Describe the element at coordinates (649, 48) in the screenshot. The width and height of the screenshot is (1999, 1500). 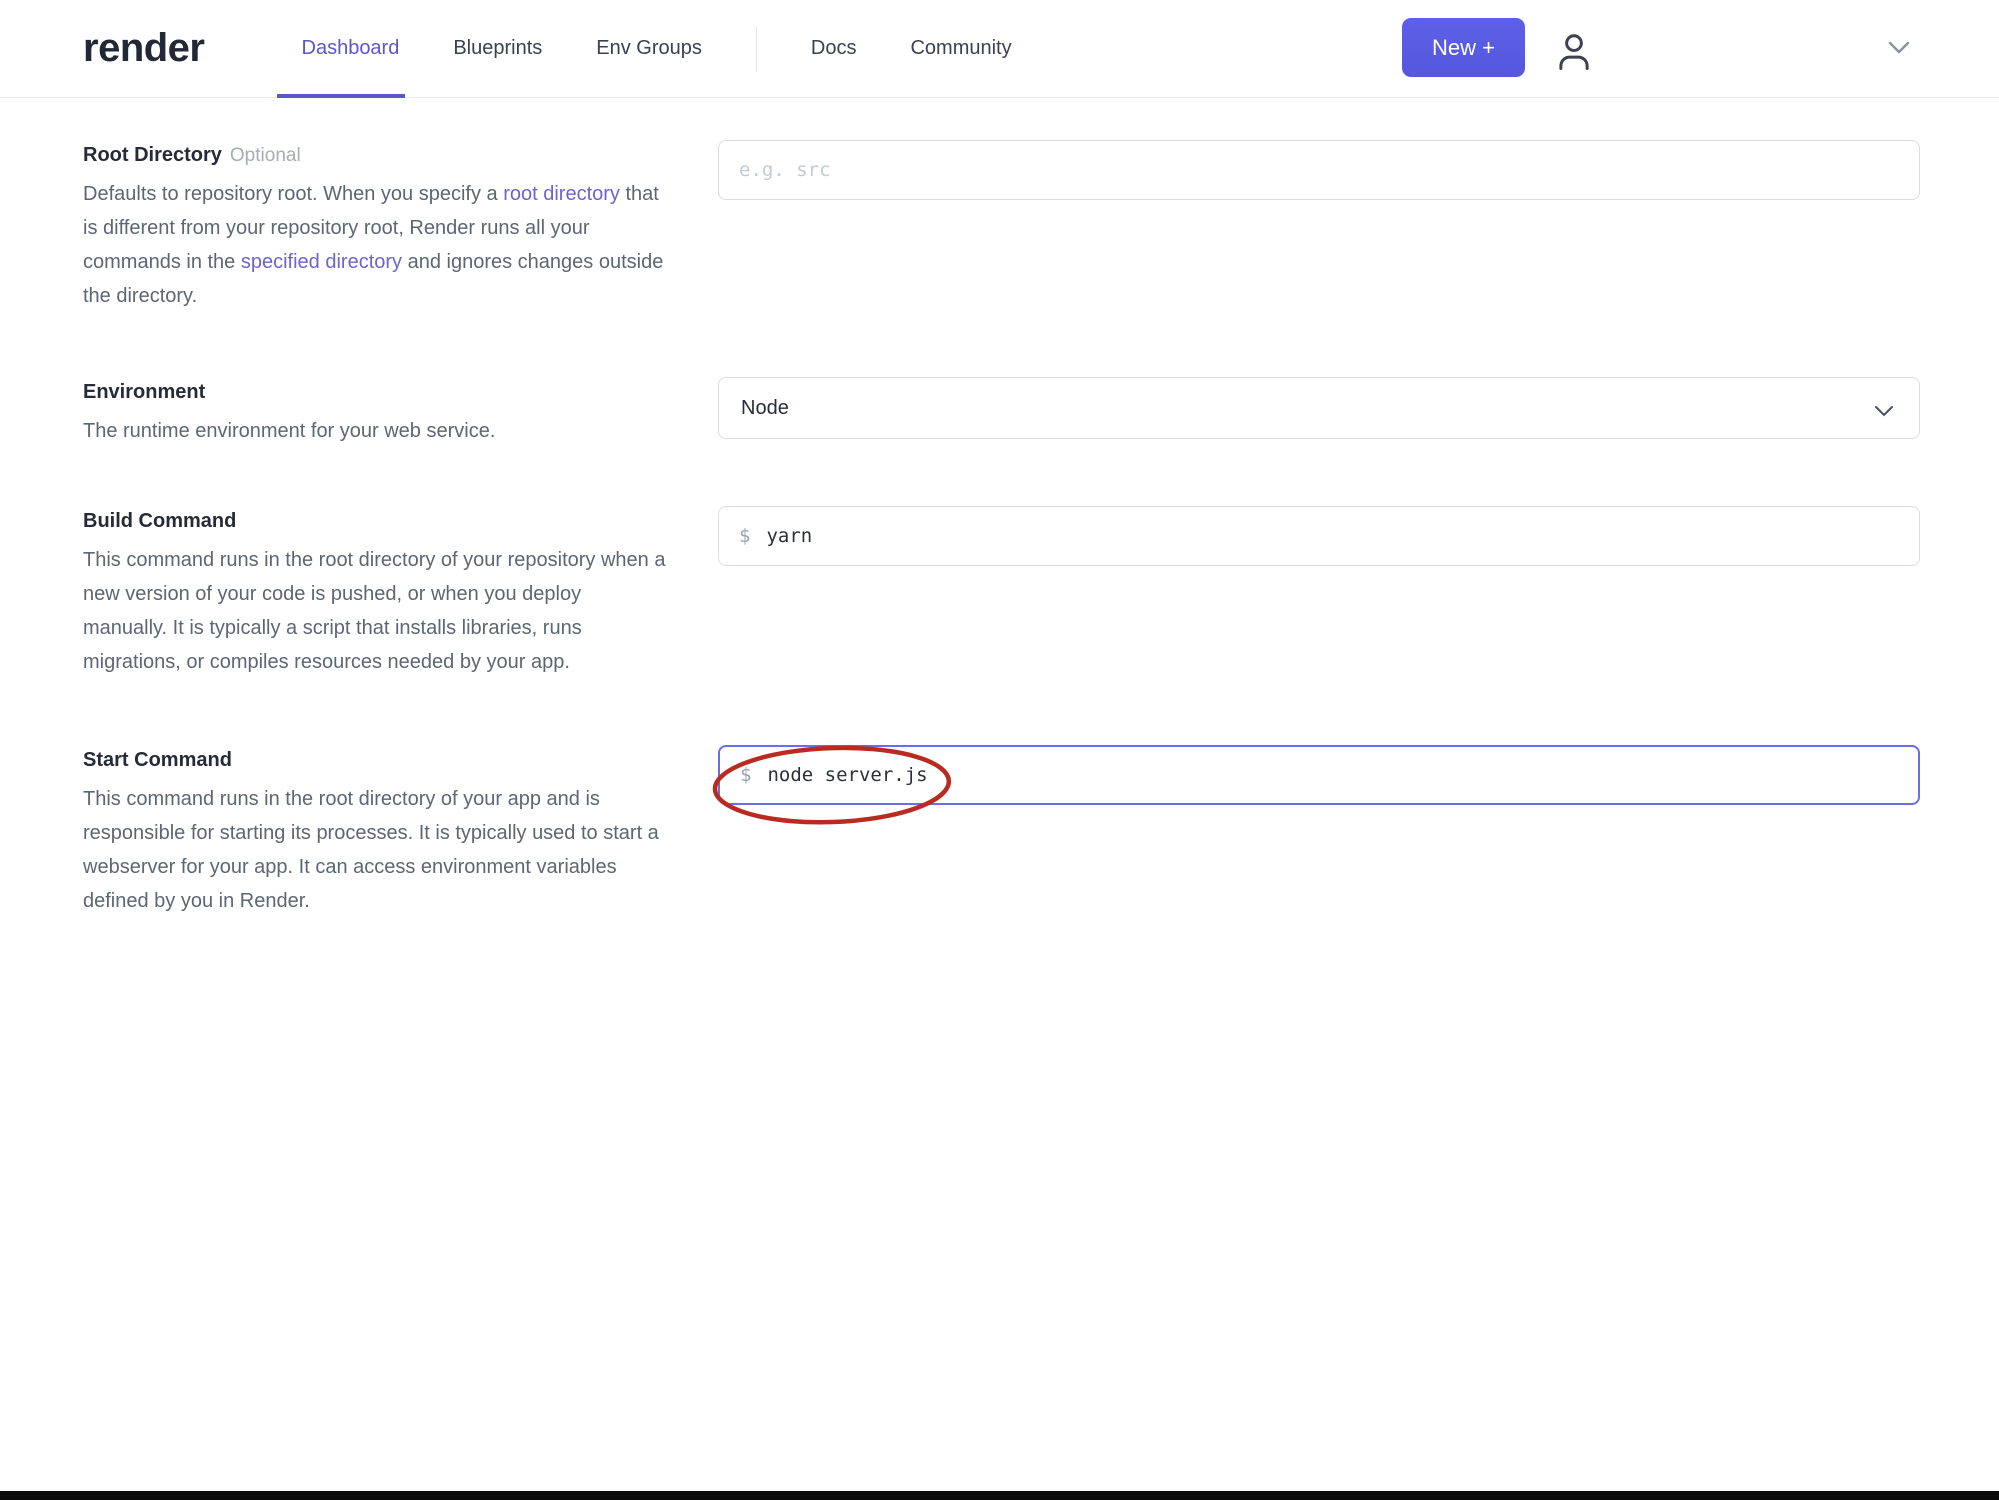
I see `nav-env-groups: Env Groups` at that location.